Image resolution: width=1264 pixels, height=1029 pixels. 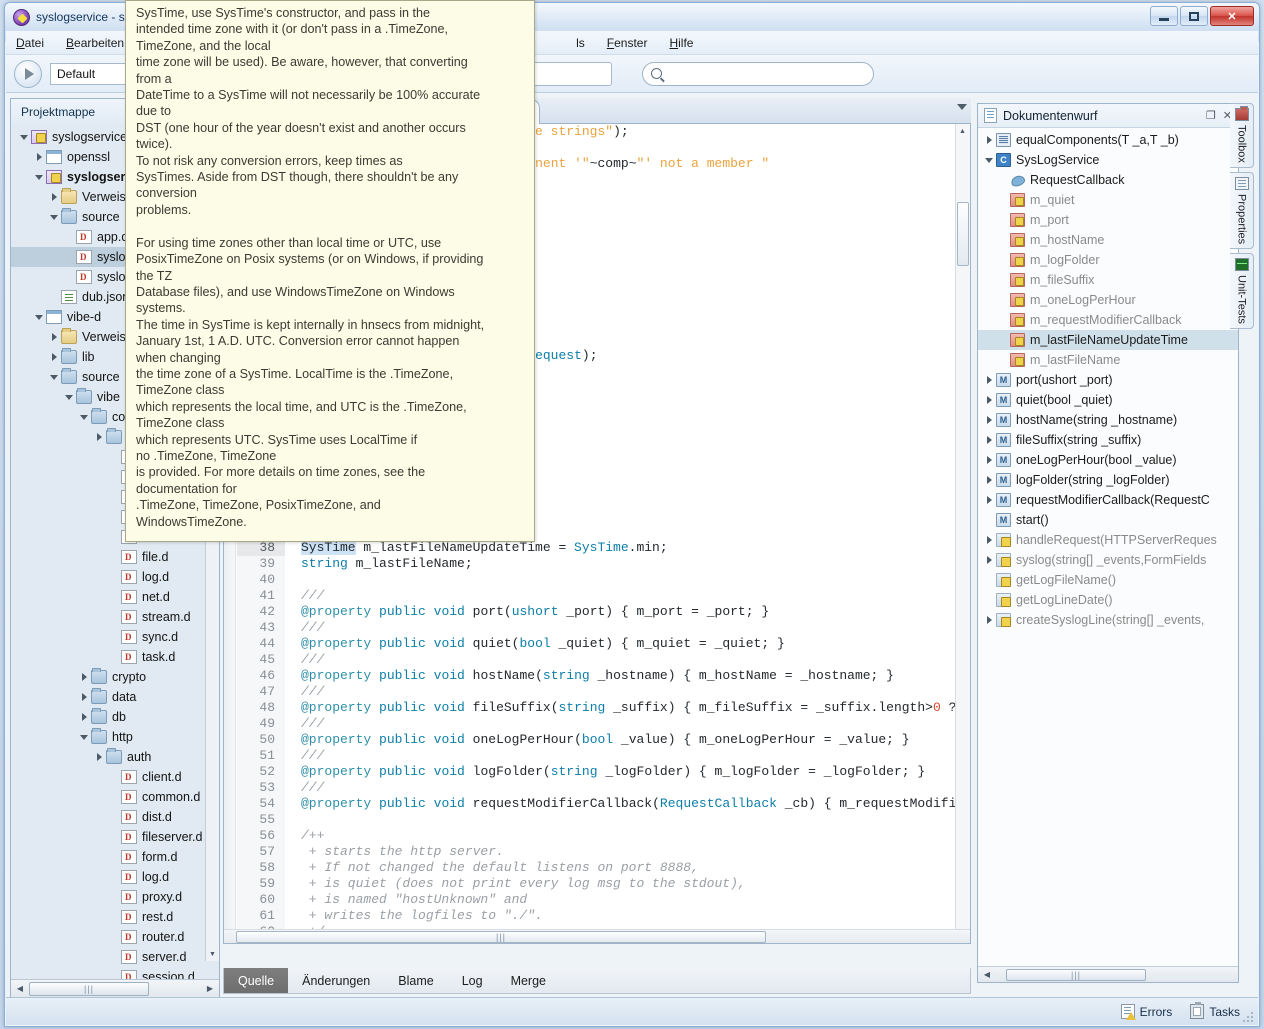 I want to click on tree-scroll-left-button: ◀, so click(x=20, y=989).